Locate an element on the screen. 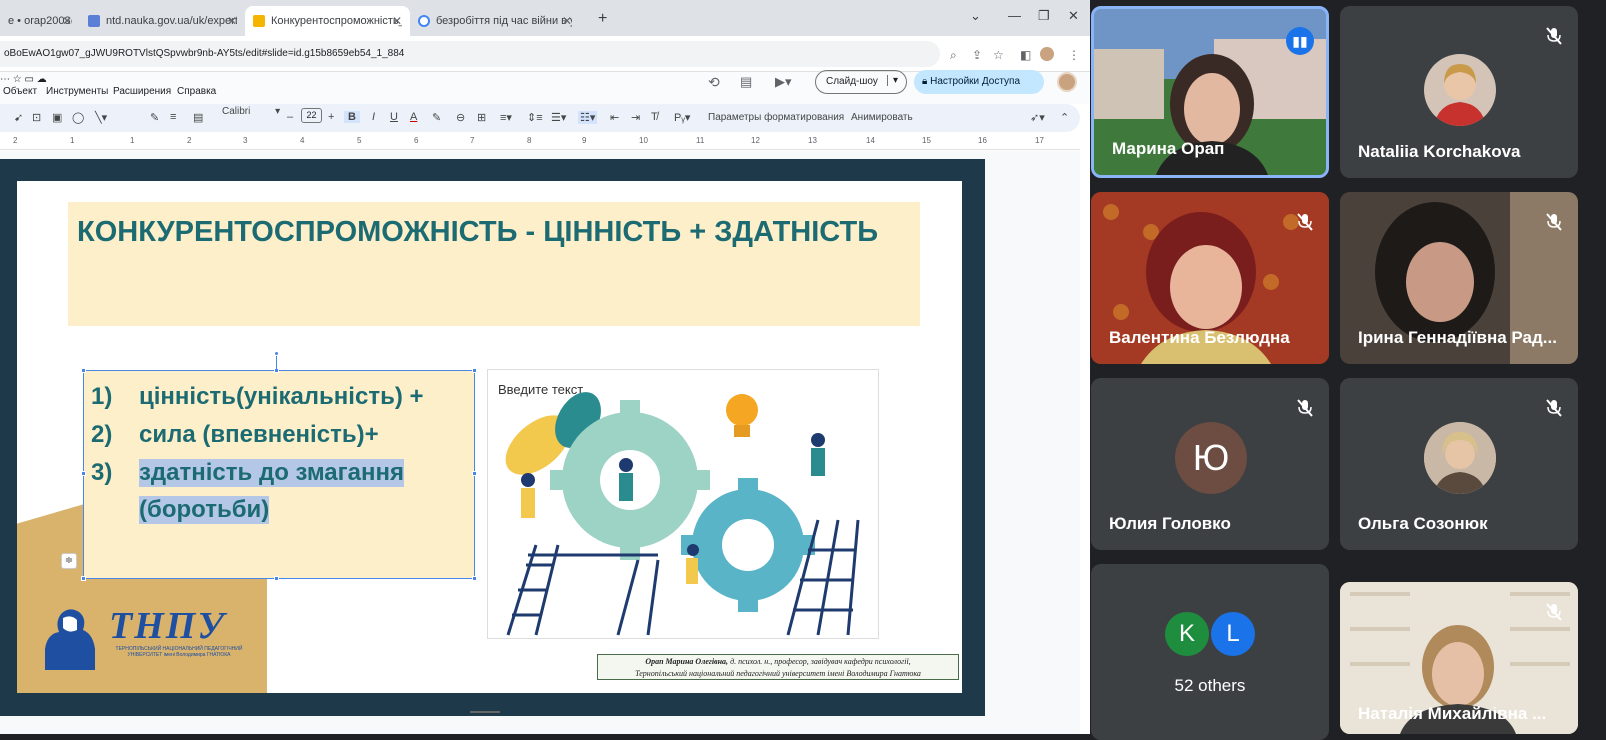 This screenshot has height=740, width=1606. underline-icon: U is located at coordinates (394, 117).